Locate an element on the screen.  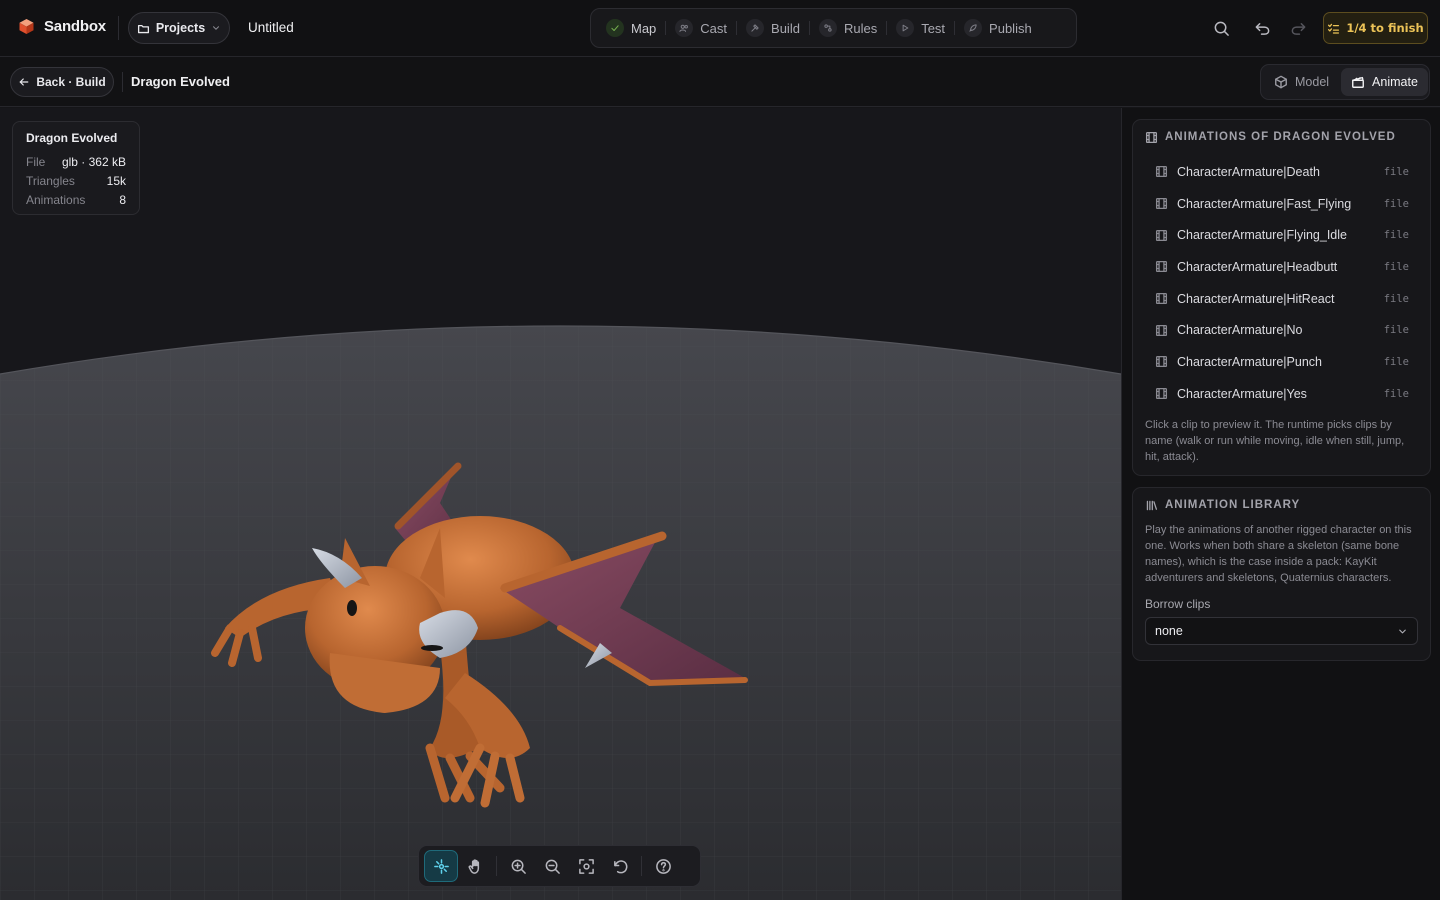
back-button: Back · Build is located at coordinates (62, 82).